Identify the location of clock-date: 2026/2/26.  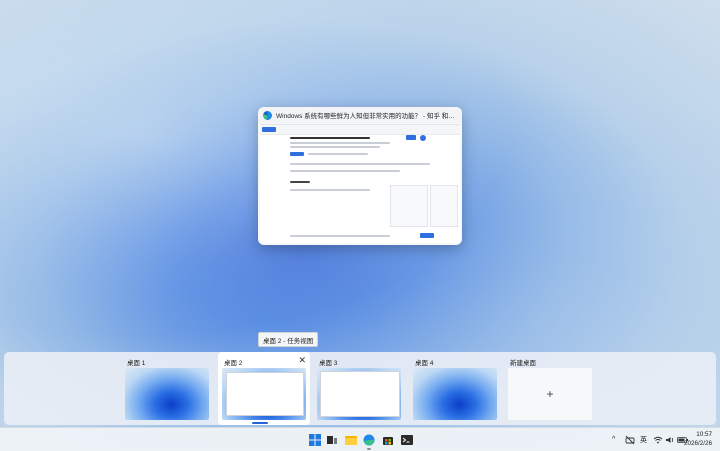
(697, 443).